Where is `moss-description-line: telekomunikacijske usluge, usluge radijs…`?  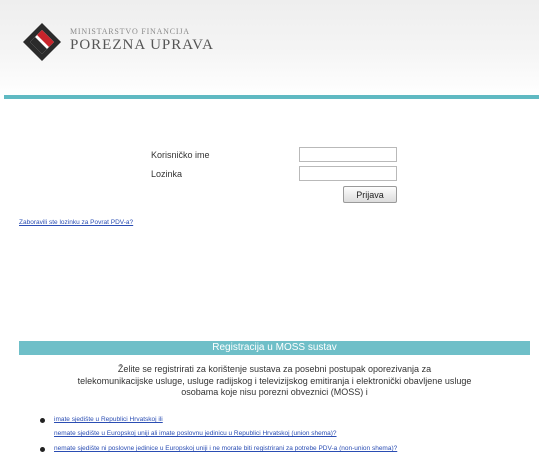
moss-description-line: telekomunikacijske usluge, usluge radijs… is located at coordinates (274, 380).